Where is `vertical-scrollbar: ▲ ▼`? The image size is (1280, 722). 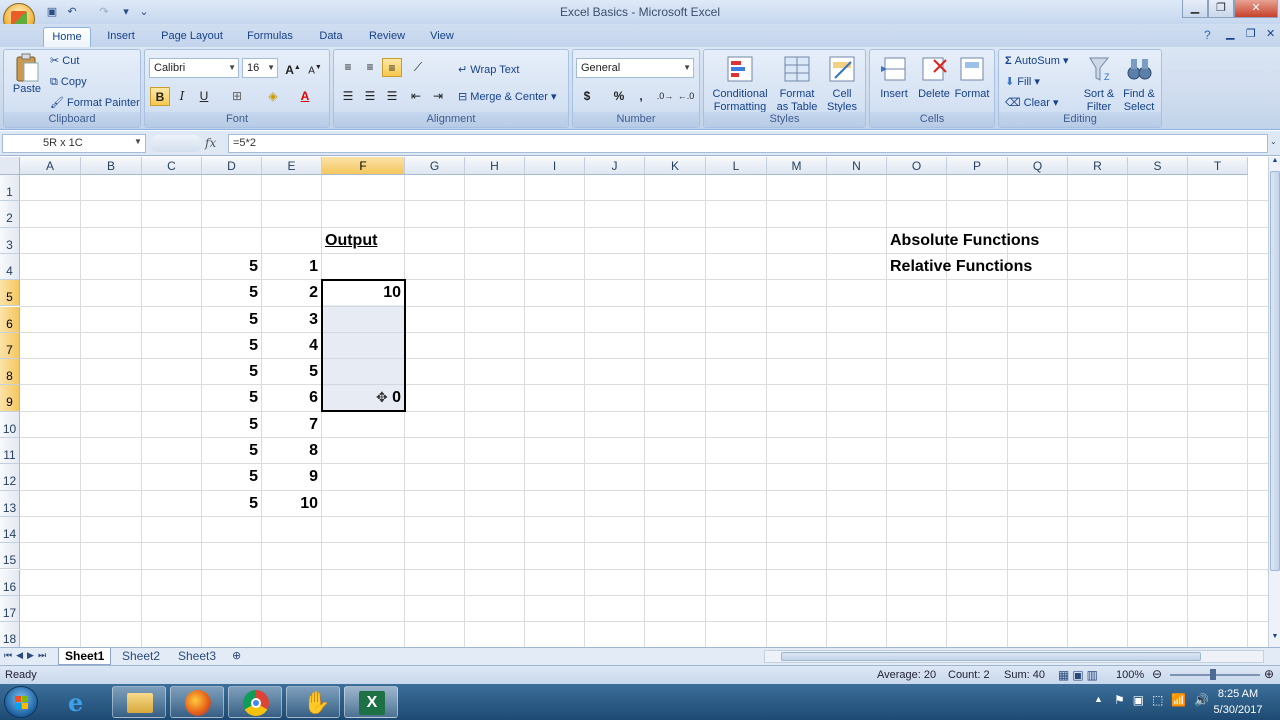
vertical-scrollbar: ▲ ▼ is located at coordinates (1274, 402).